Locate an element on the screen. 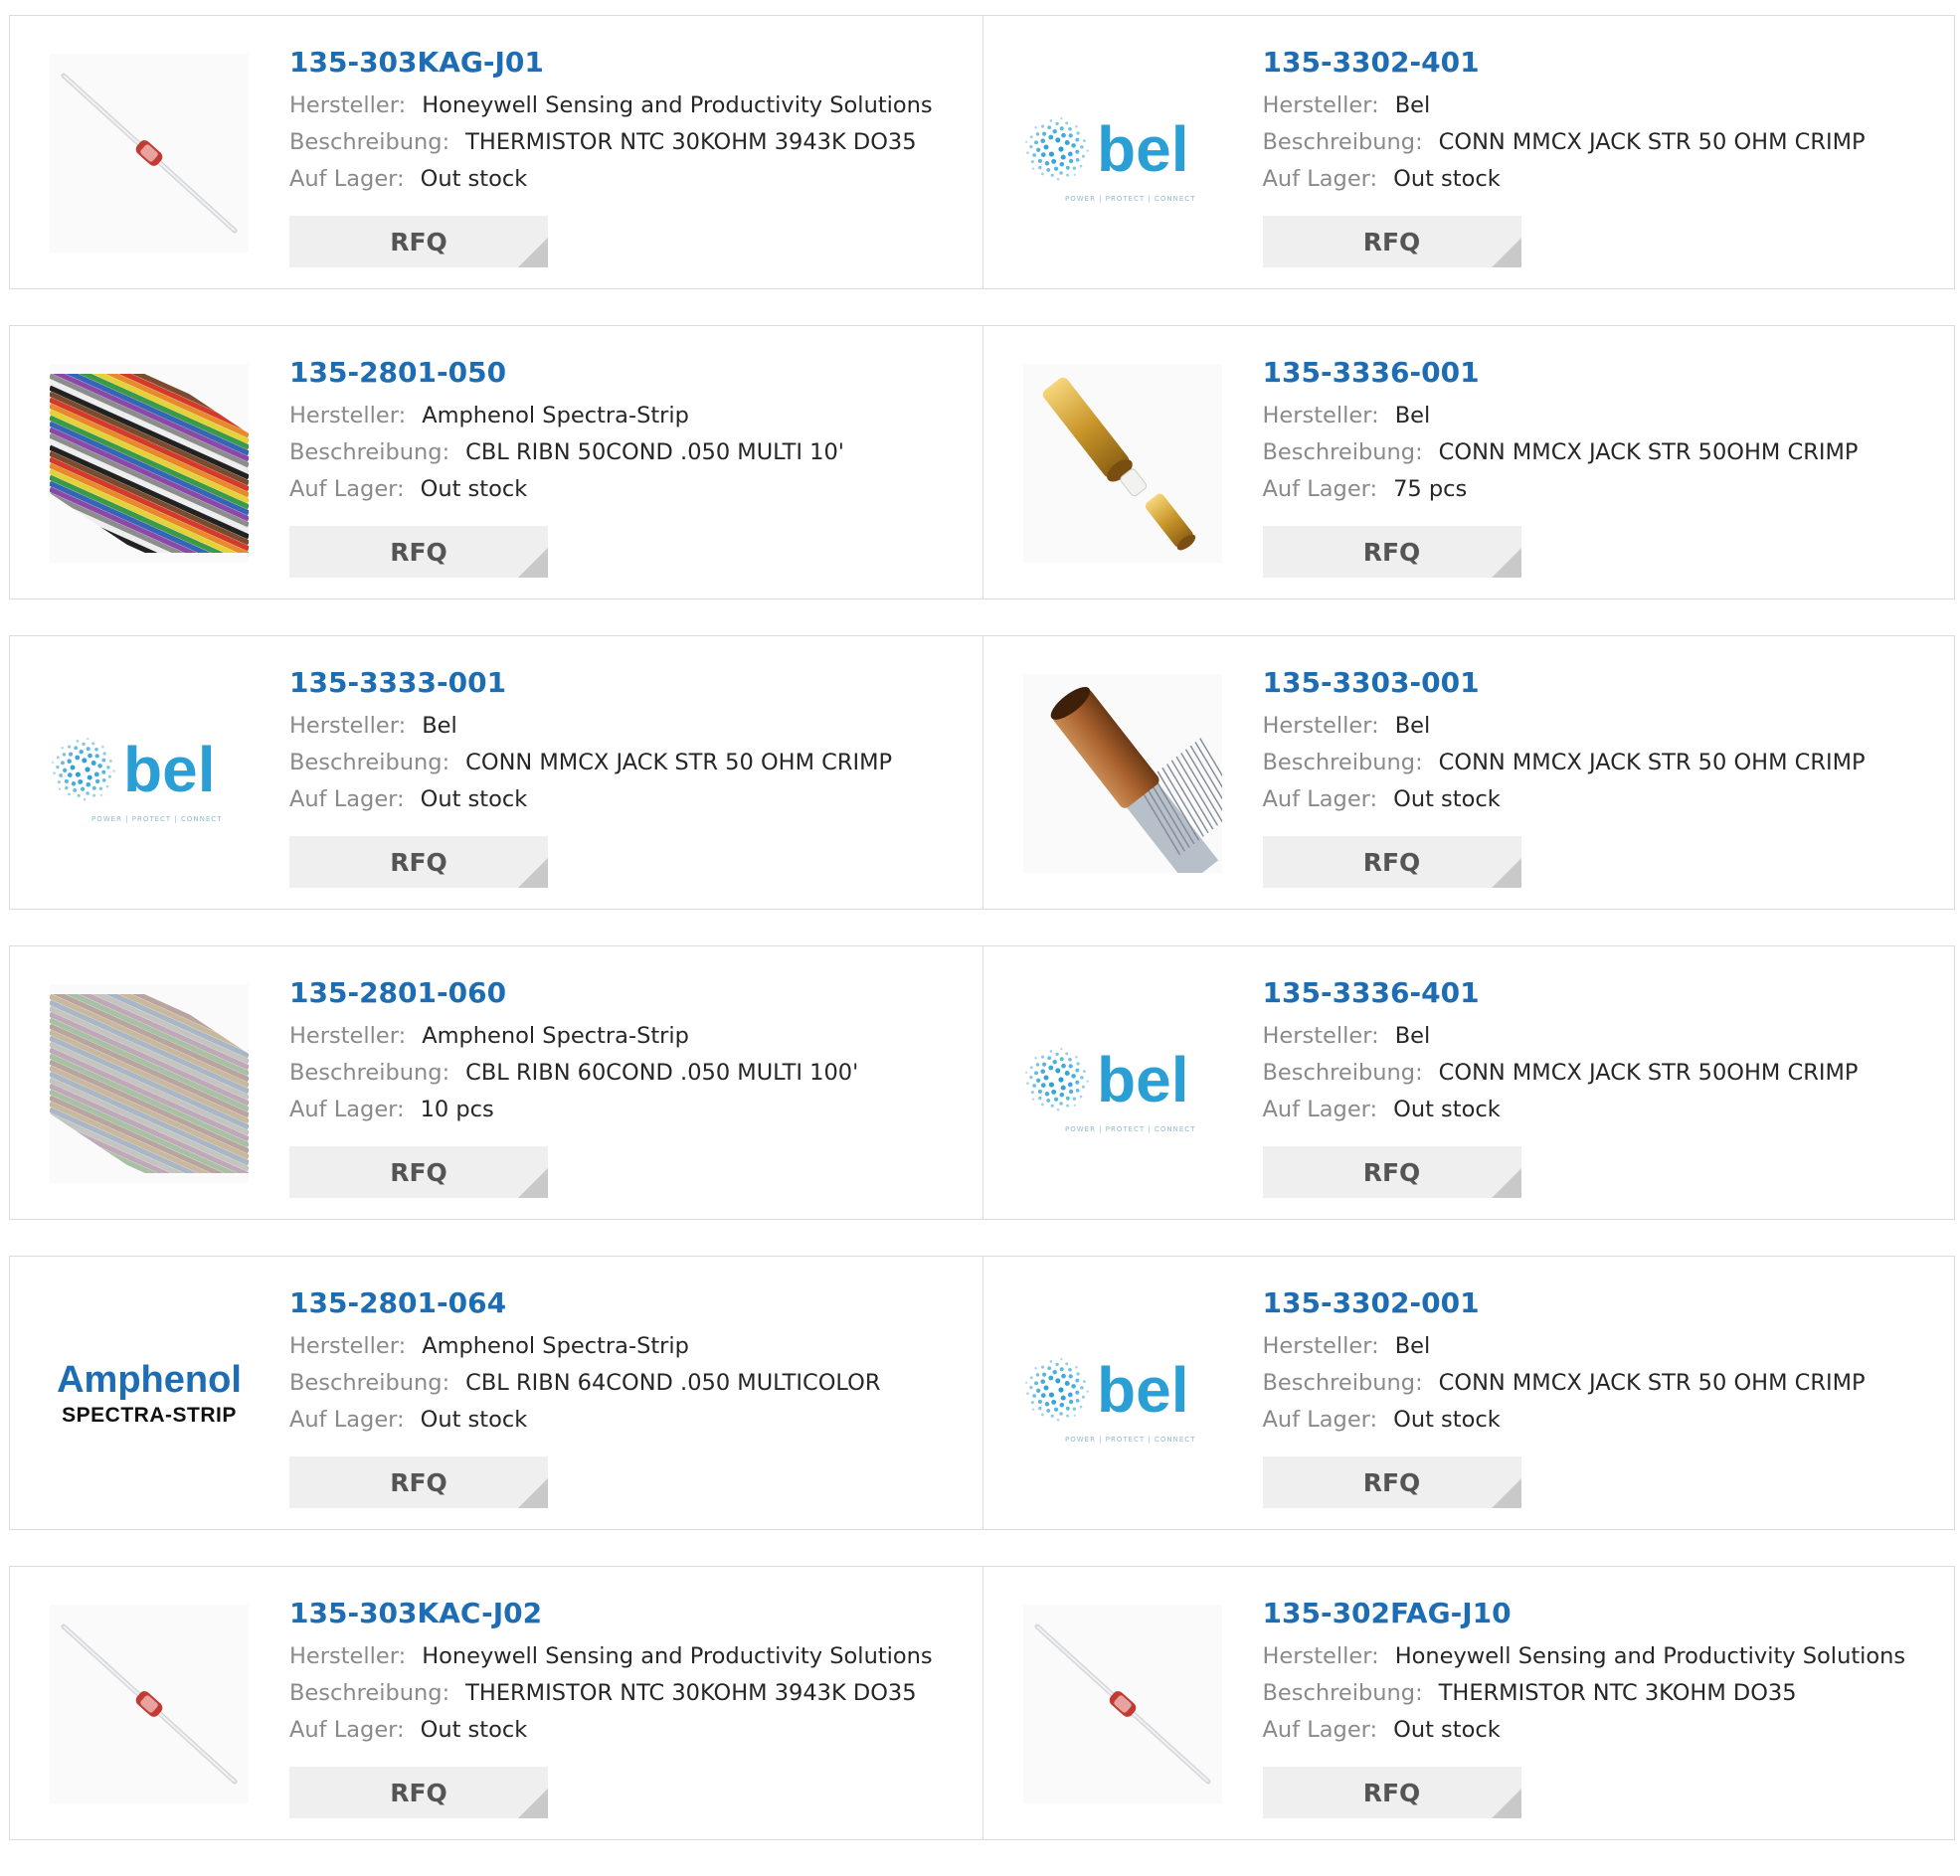  svg-text: SPECTRA-STRIP is located at coordinates (149, 1415).